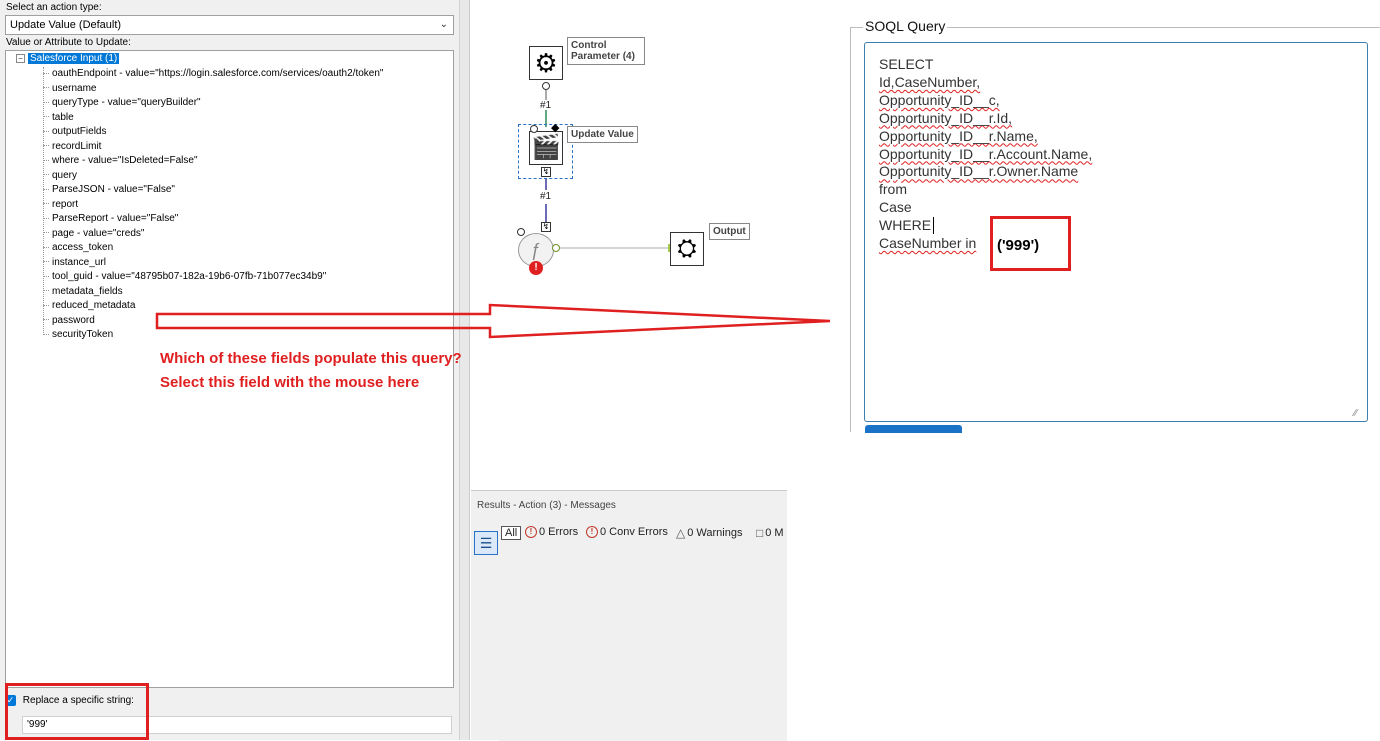  Describe the element at coordinates (958, 135) in the screenshot. I see `soql-line: Opportunity_ID__r.Name,` at that location.